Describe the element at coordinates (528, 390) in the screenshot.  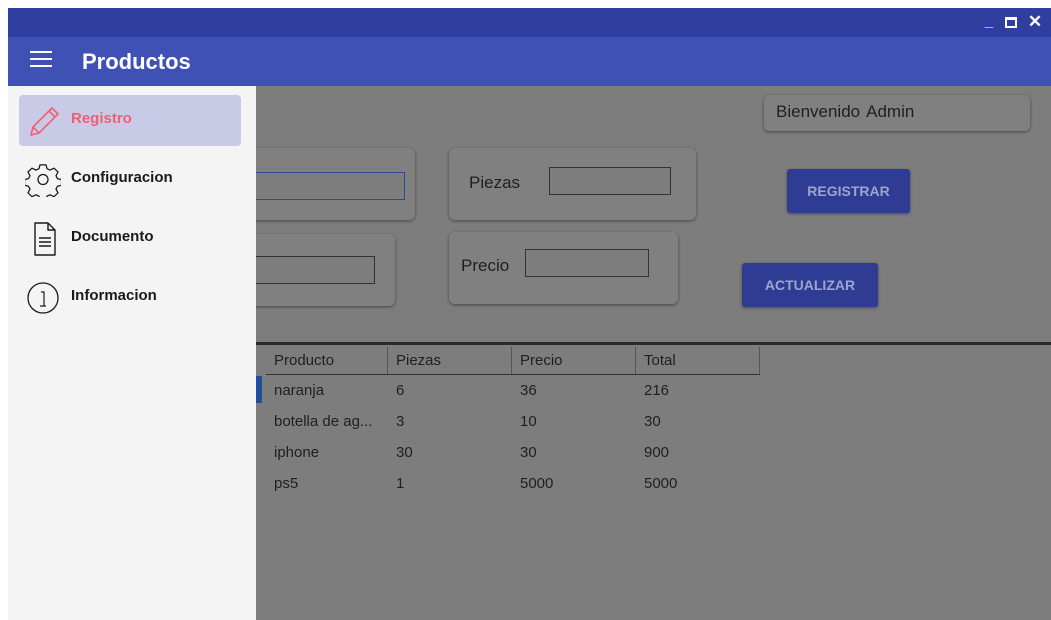
I see `cell-precio: 36` at that location.